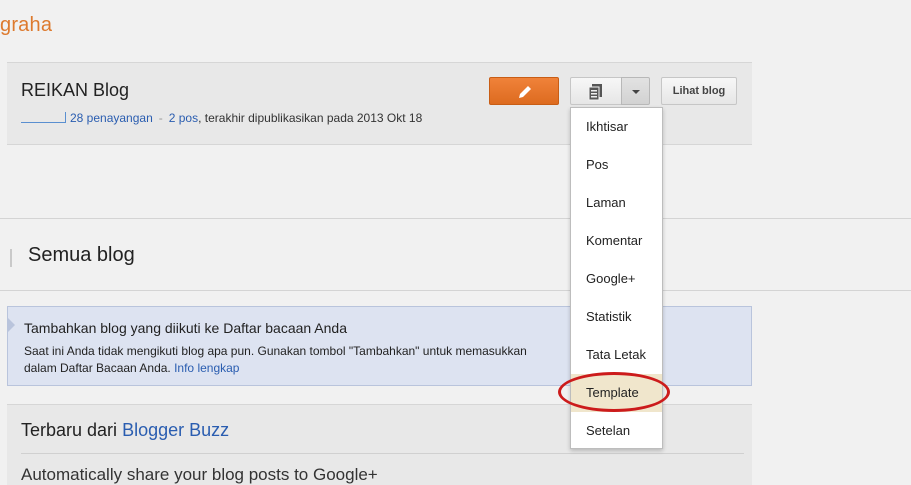 This screenshot has width=911, height=485. What do you see at coordinates (616, 431) in the screenshot?
I see `menu-item-settings: Setelan` at bounding box center [616, 431].